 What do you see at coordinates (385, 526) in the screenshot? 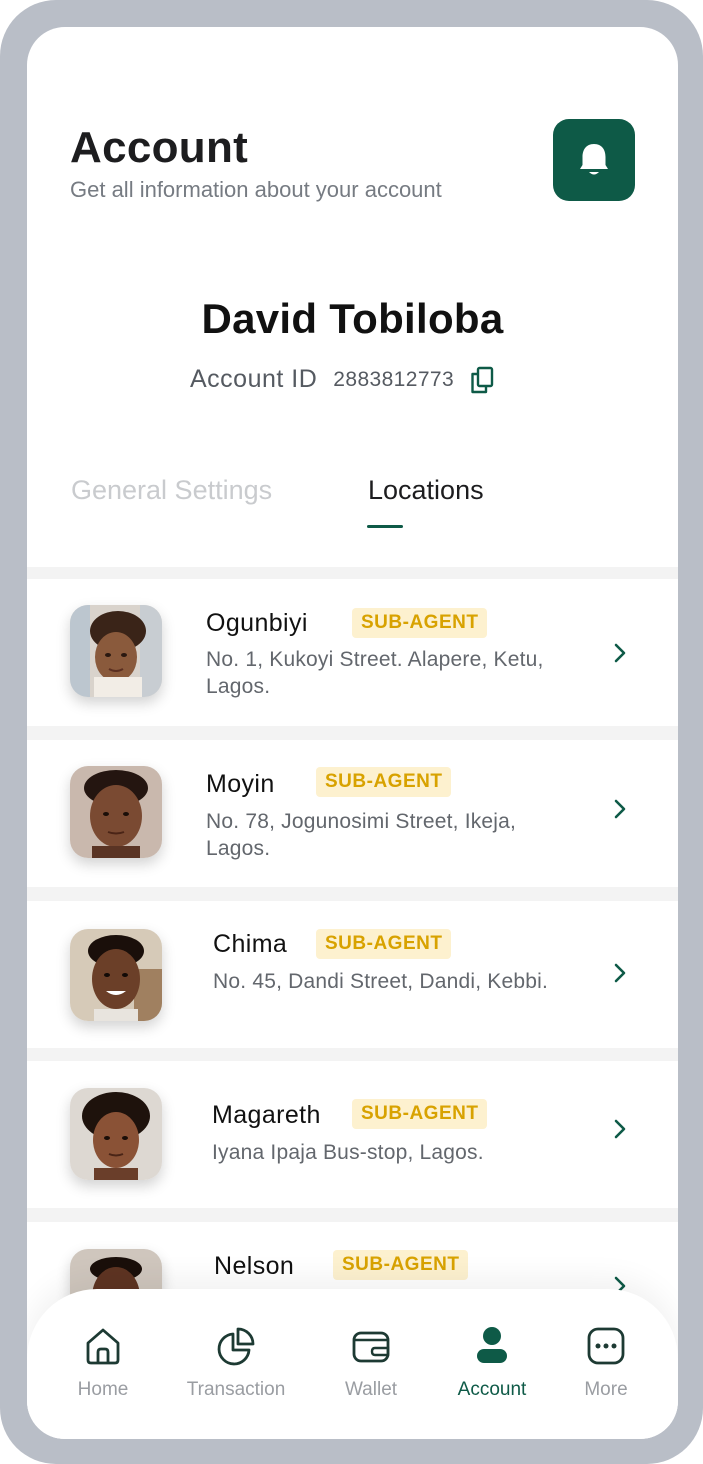
I see `active-tab-indicator` at bounding box center [385, 526].